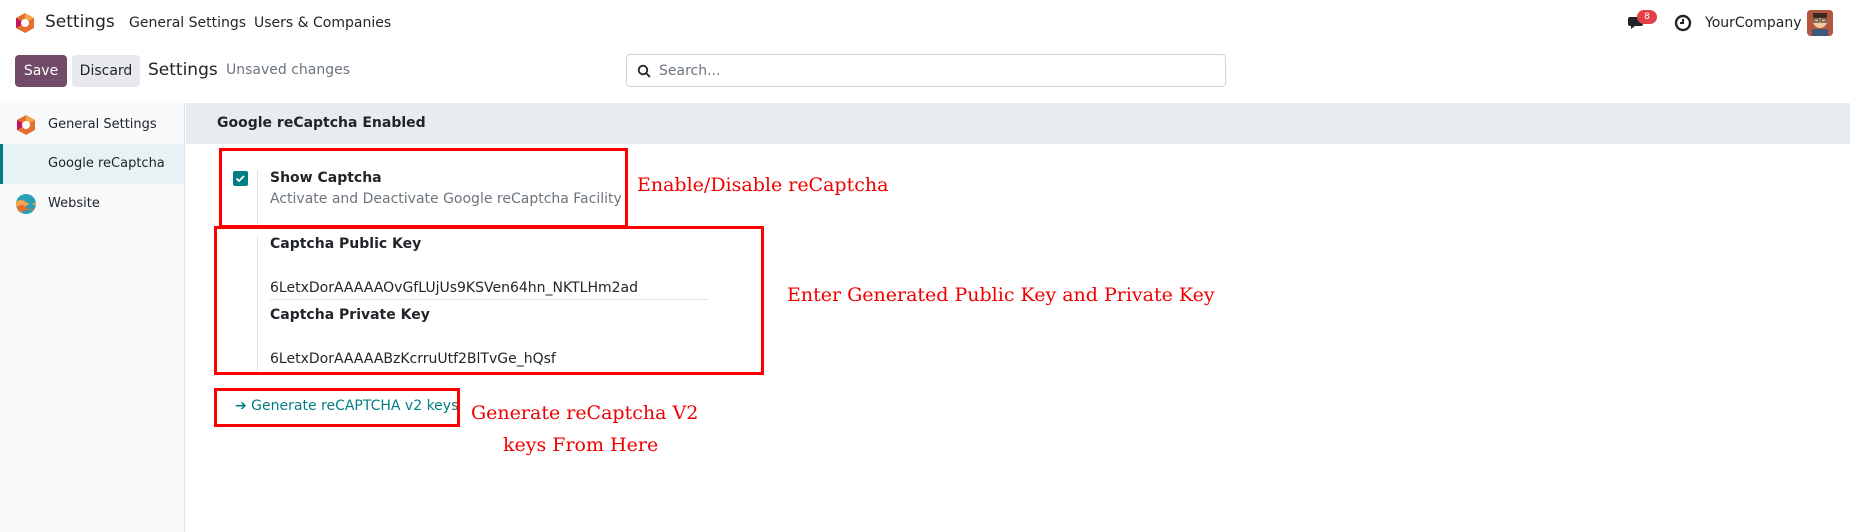 The image size is (1850, 532). What do you see at coordinates (183, 70) in the screenshot?
I see `breadcrumb-title: Settings` at bounding box center [183, 70].